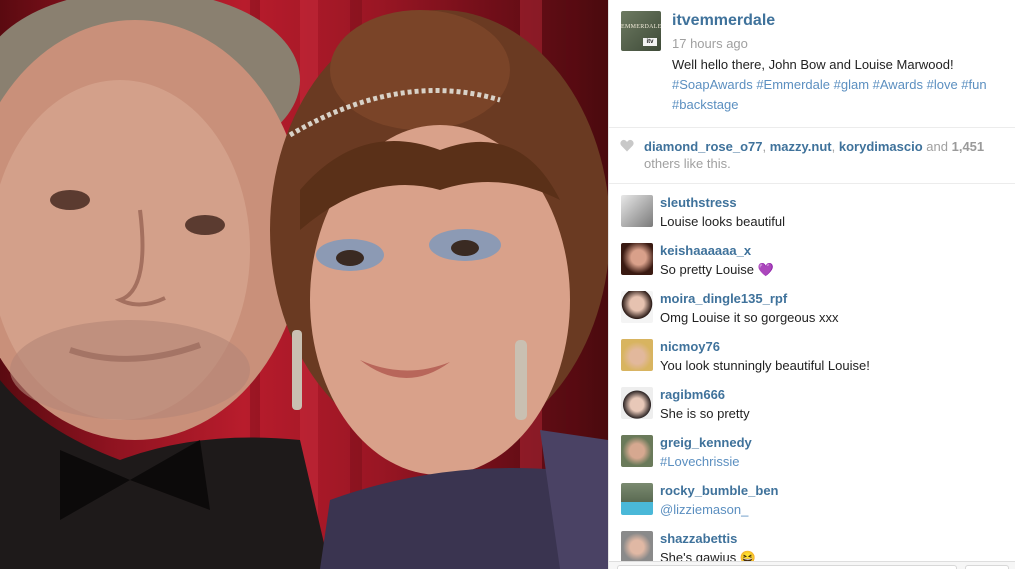  Describe the element at coordinates (703, 146) in the screenshot. I see `liker-link: diamond_rose_o77` at that location.